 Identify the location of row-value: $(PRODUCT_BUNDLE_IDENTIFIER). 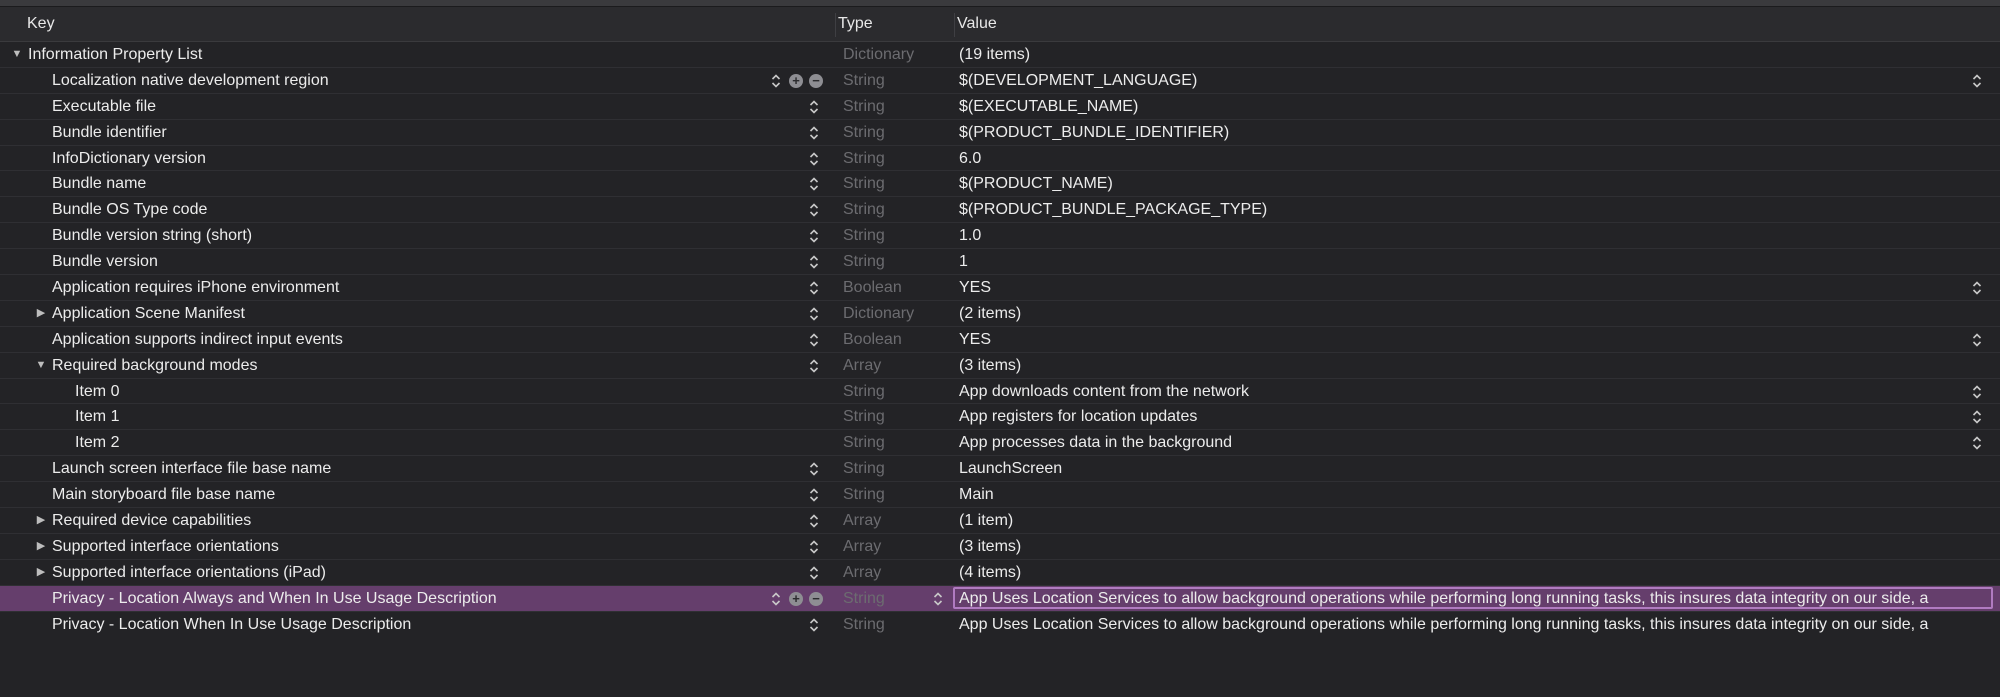
(1476, 133).